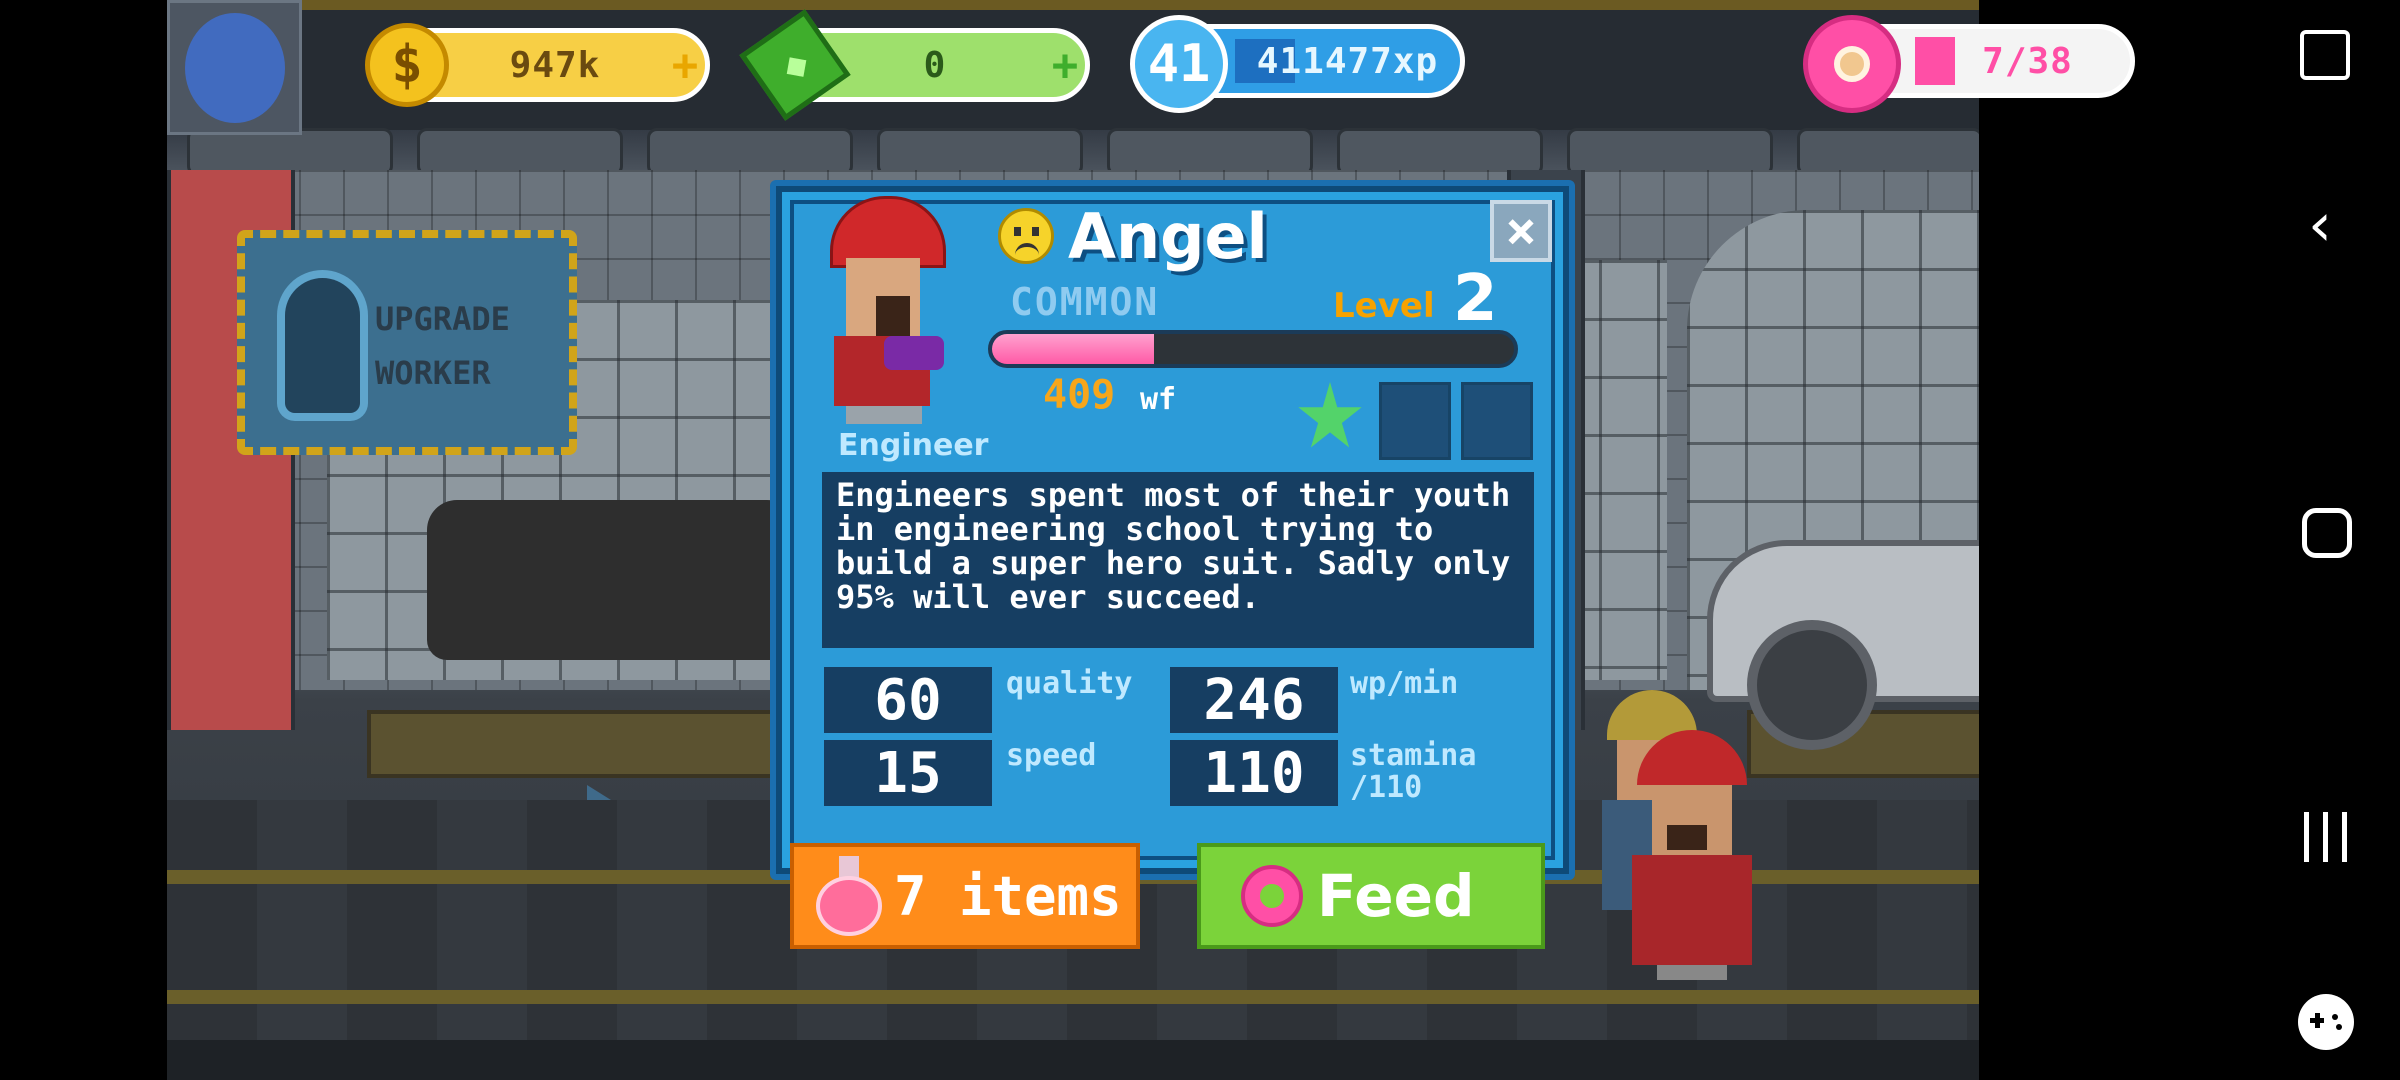  What do you see at coordinates (1272, 896) in the screenshot?
I see `donut-icon` at bounding box center [1272, 896].